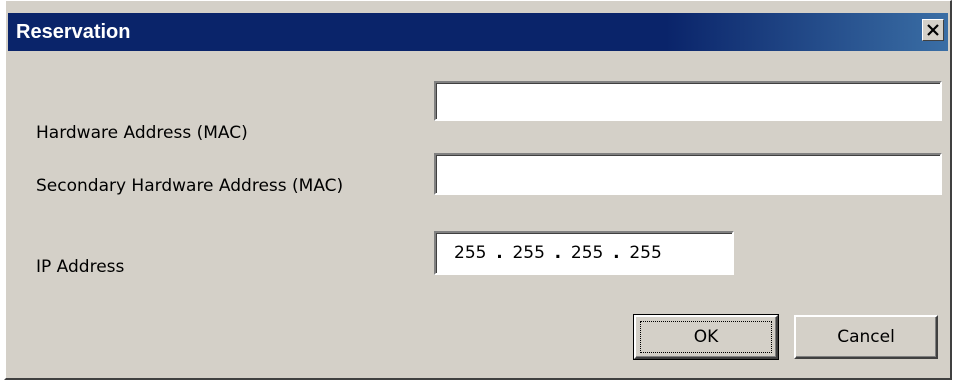 The height and width of the screenshot is (382, 954). I want to click on close-icon, so click(933, 30).